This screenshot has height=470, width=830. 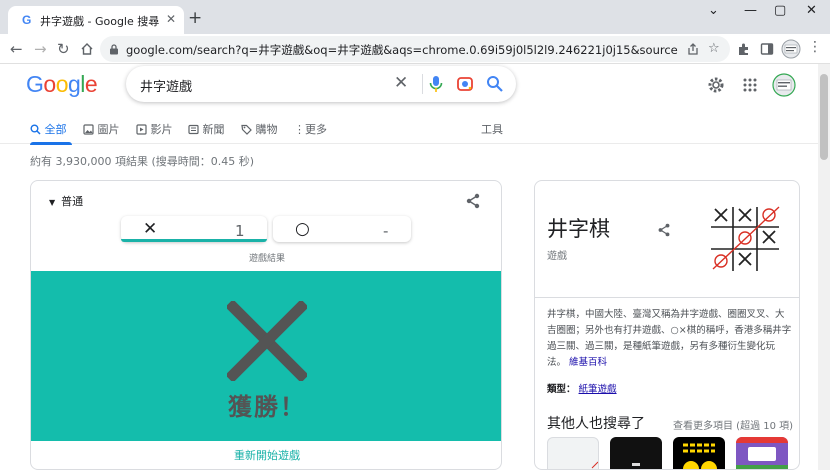 I want to click on google-logo: Google, so click(x=62, y=84).